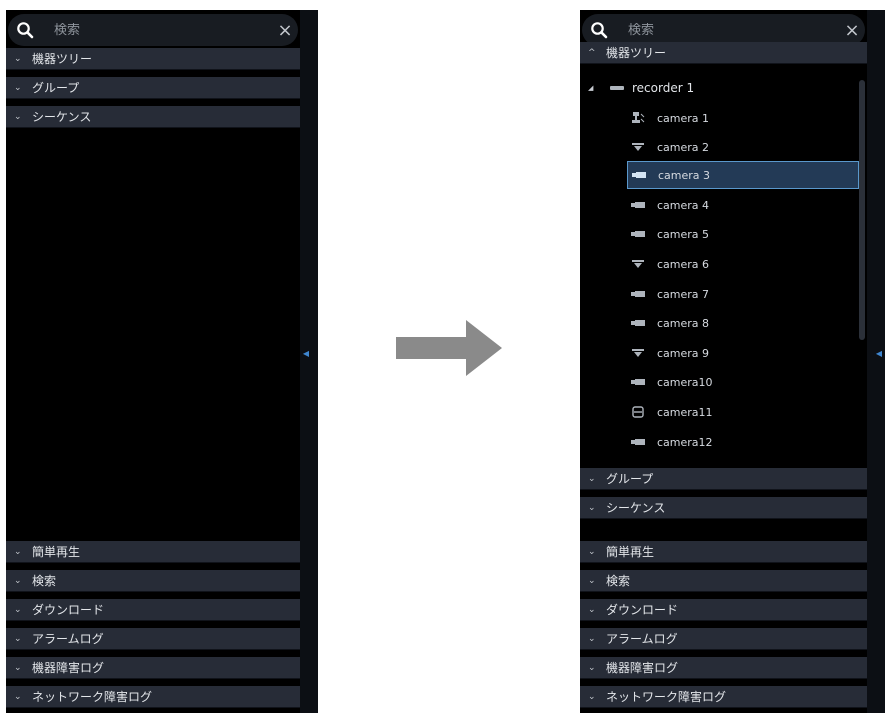 This screenshot has width=885, height=713. I want to click on arrow-shape, so click(449, 348).